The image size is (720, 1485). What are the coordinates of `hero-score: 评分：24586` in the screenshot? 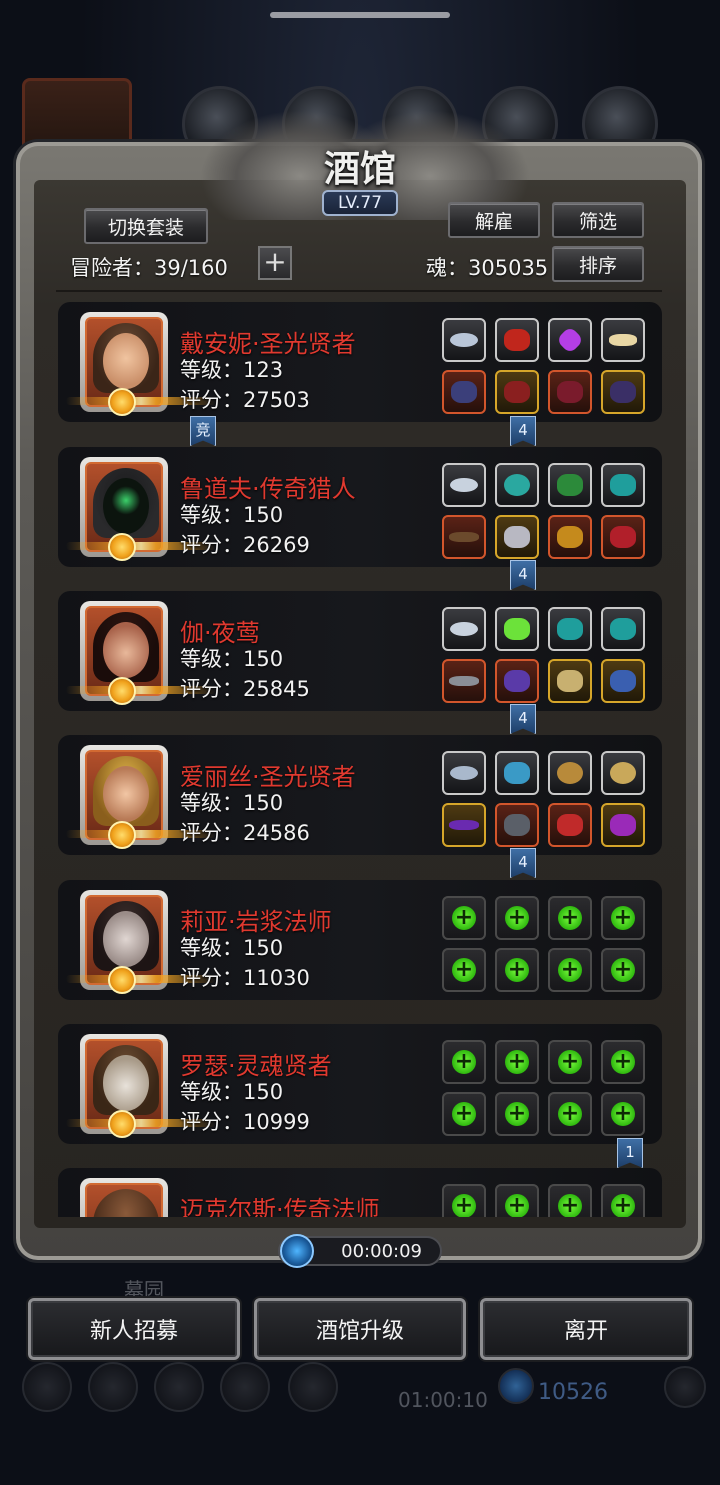 It's located at (245, 833).